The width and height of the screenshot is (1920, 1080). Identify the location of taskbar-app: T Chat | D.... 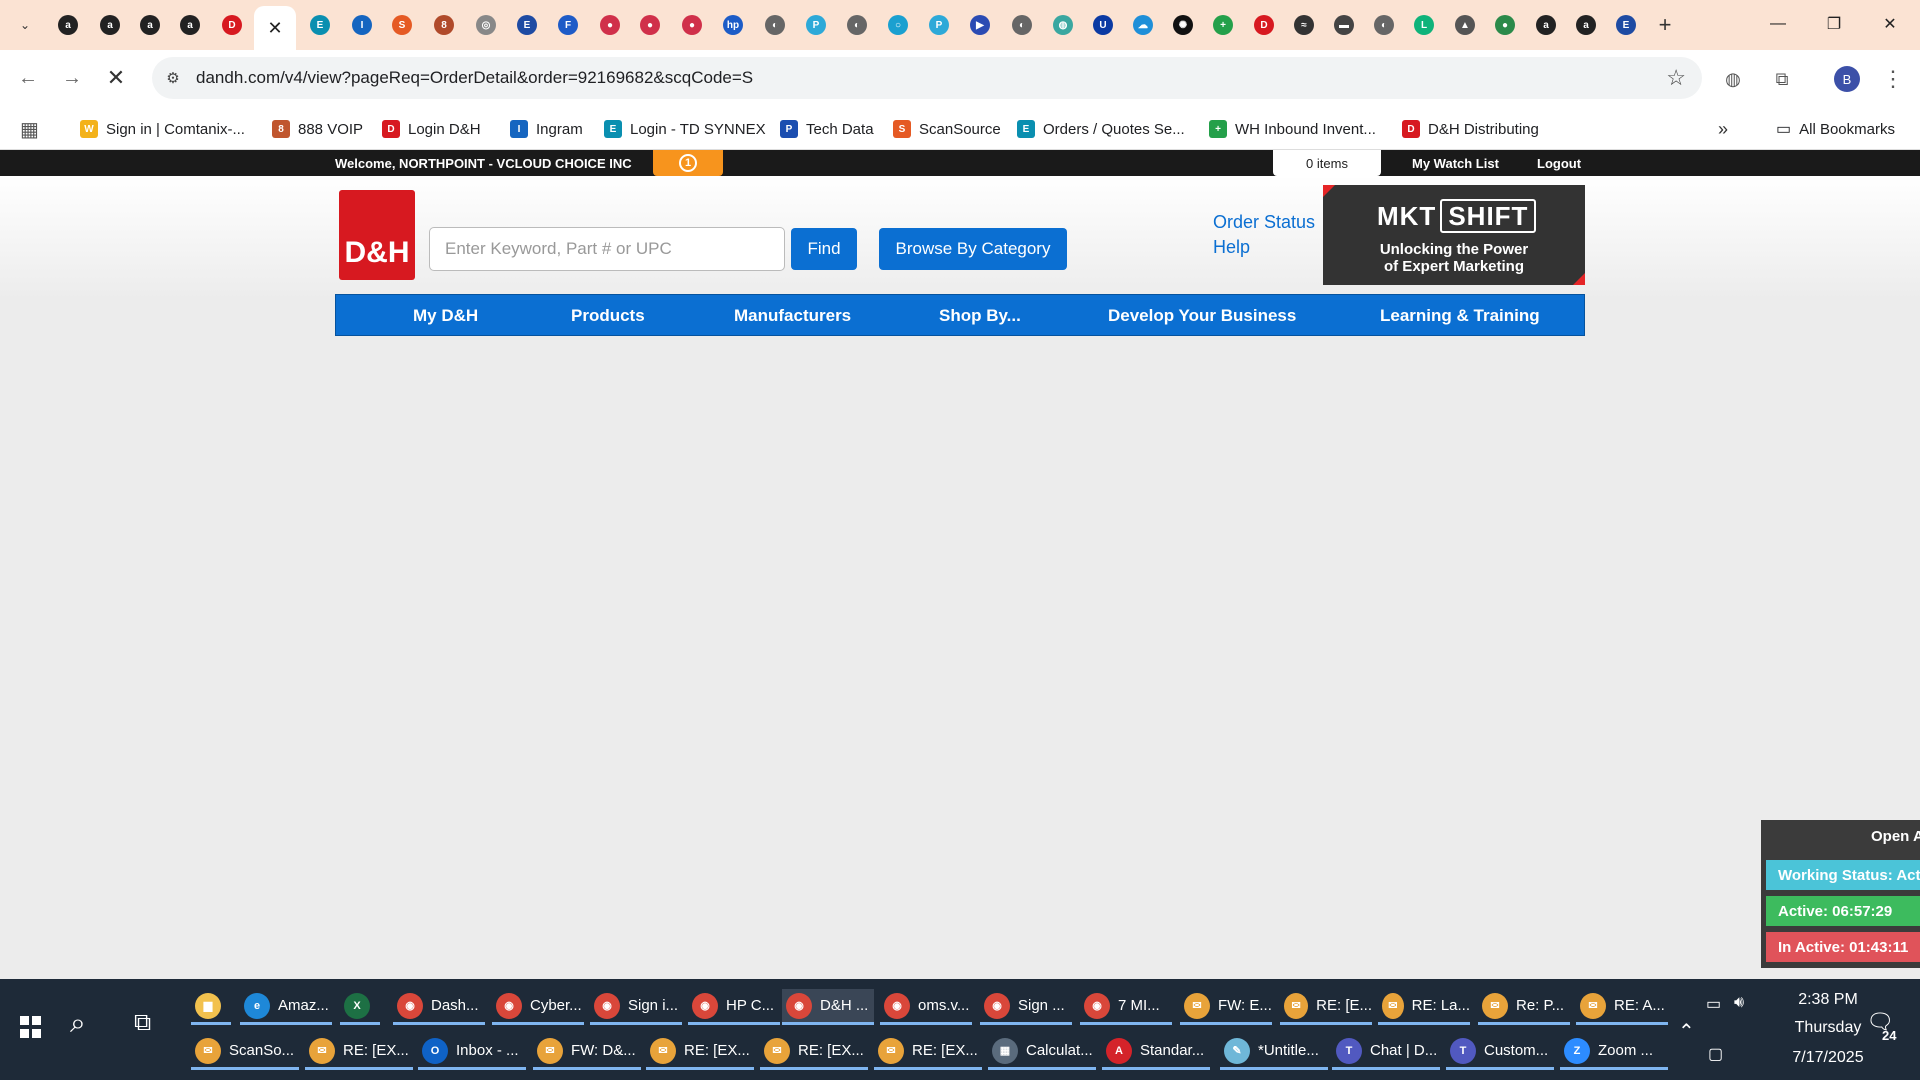
(1386, 1052).